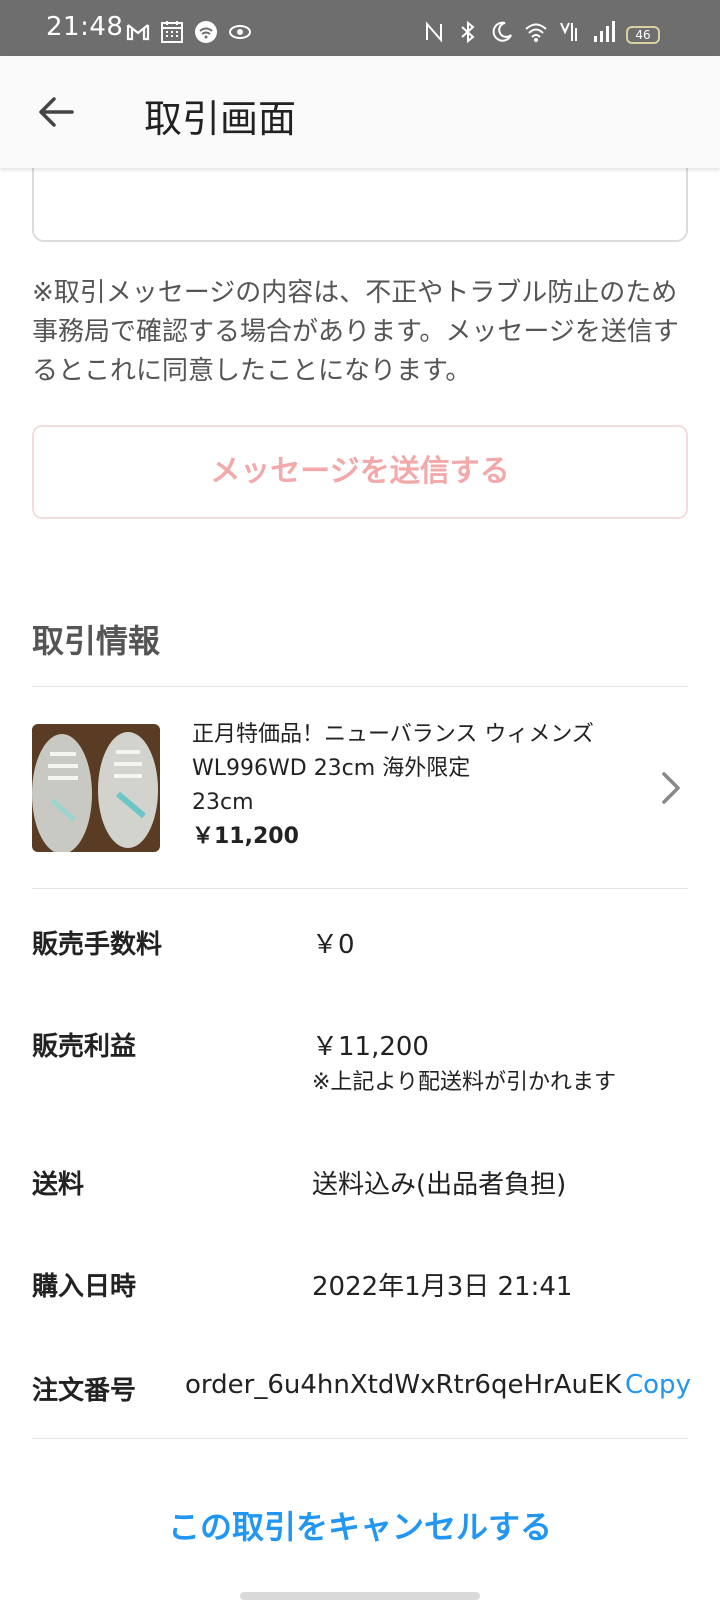 This screenshot has width=720, height=1600. Describe the element at coordinates (393, 751) in the screenshot. I see `item-name: 正月特価品！ニューバランス ウィメンズ WL996WD 23cm 海外限定` at that location.